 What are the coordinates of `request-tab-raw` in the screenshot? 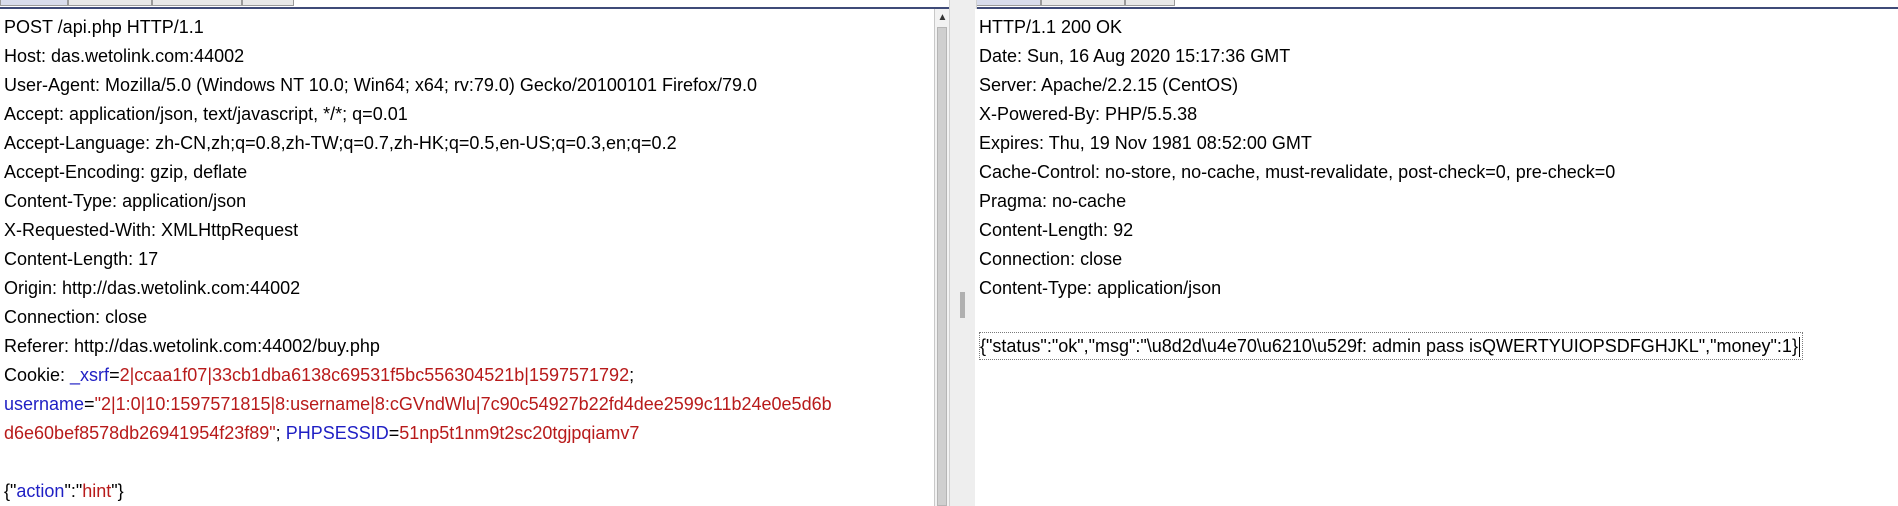 It's located at (34, 3).